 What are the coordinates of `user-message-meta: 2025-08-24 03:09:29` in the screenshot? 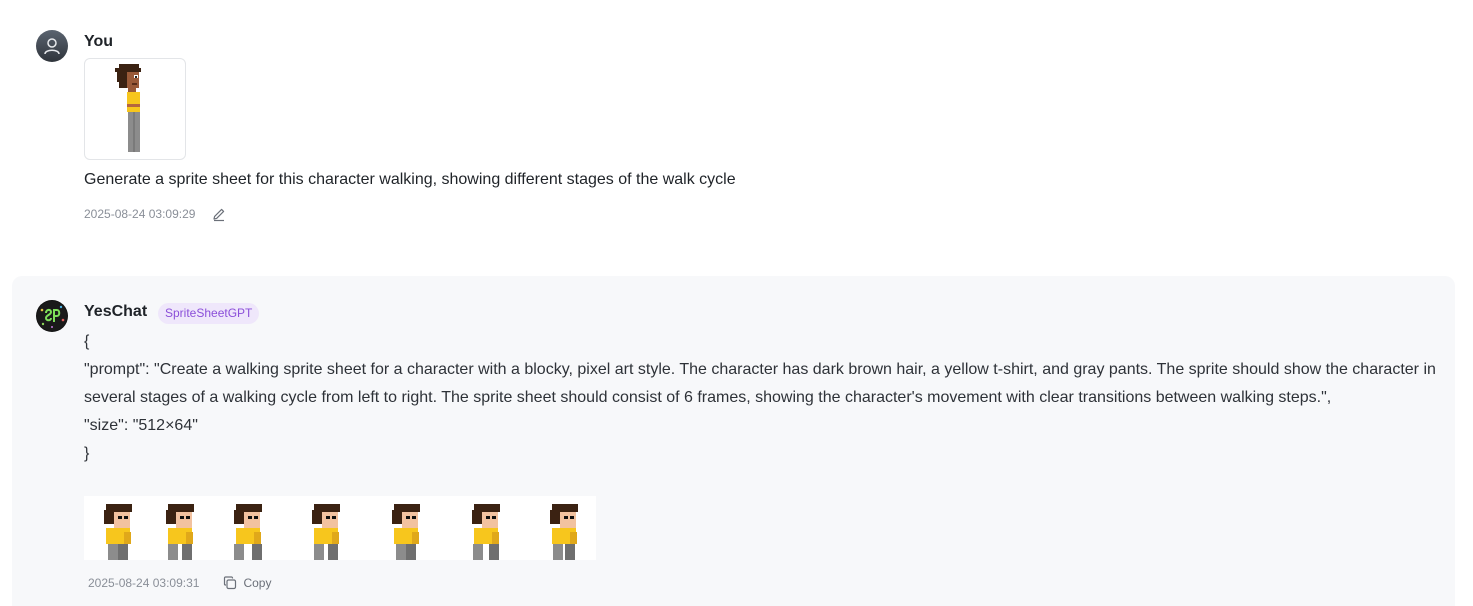 It's located at (155, 214).